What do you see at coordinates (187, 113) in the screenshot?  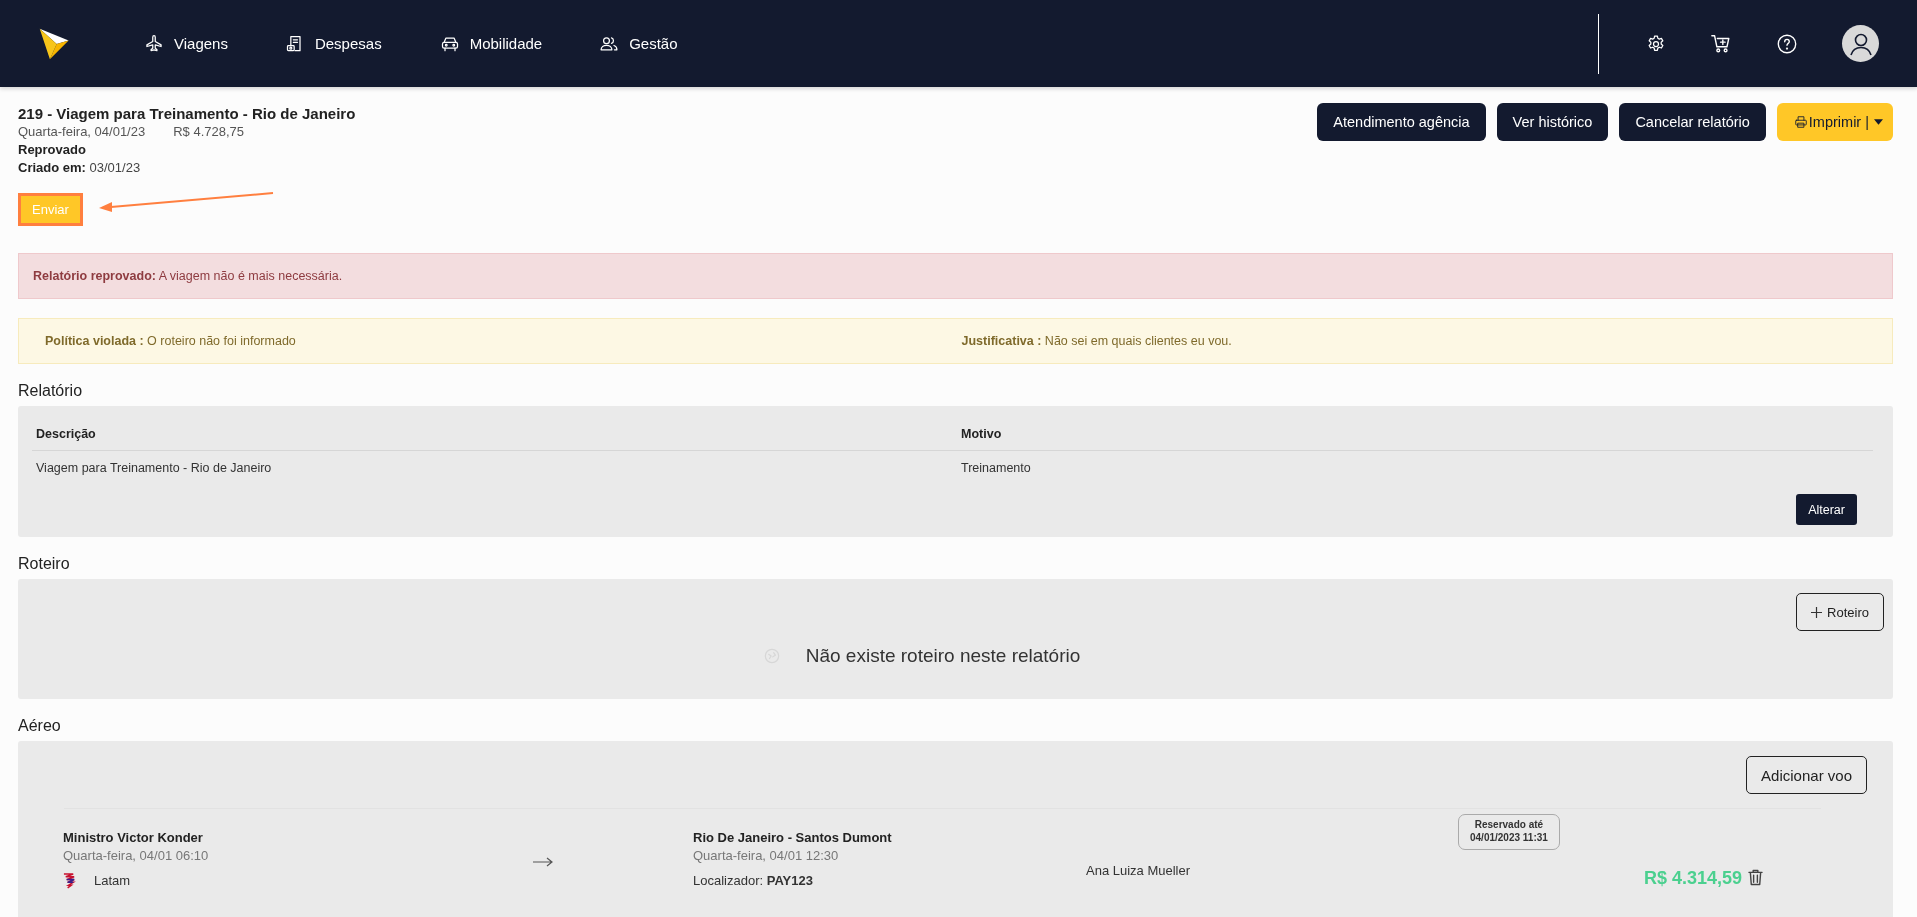 I see `report-title: 219 - Viagem para Treinamento - Rio de Janeiro` at bounding box center [187, 113].